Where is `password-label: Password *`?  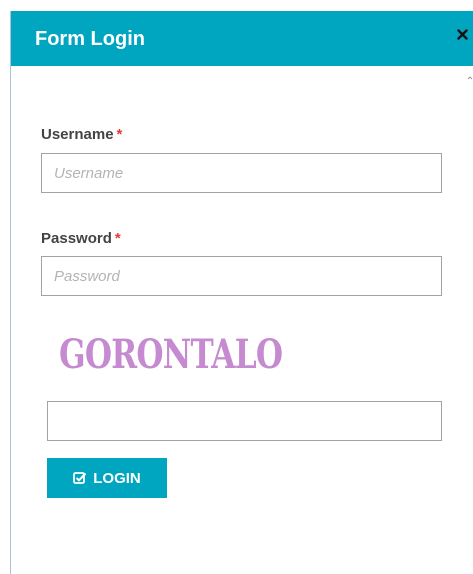
password-label: Password * is located at coordinates (81, 238).